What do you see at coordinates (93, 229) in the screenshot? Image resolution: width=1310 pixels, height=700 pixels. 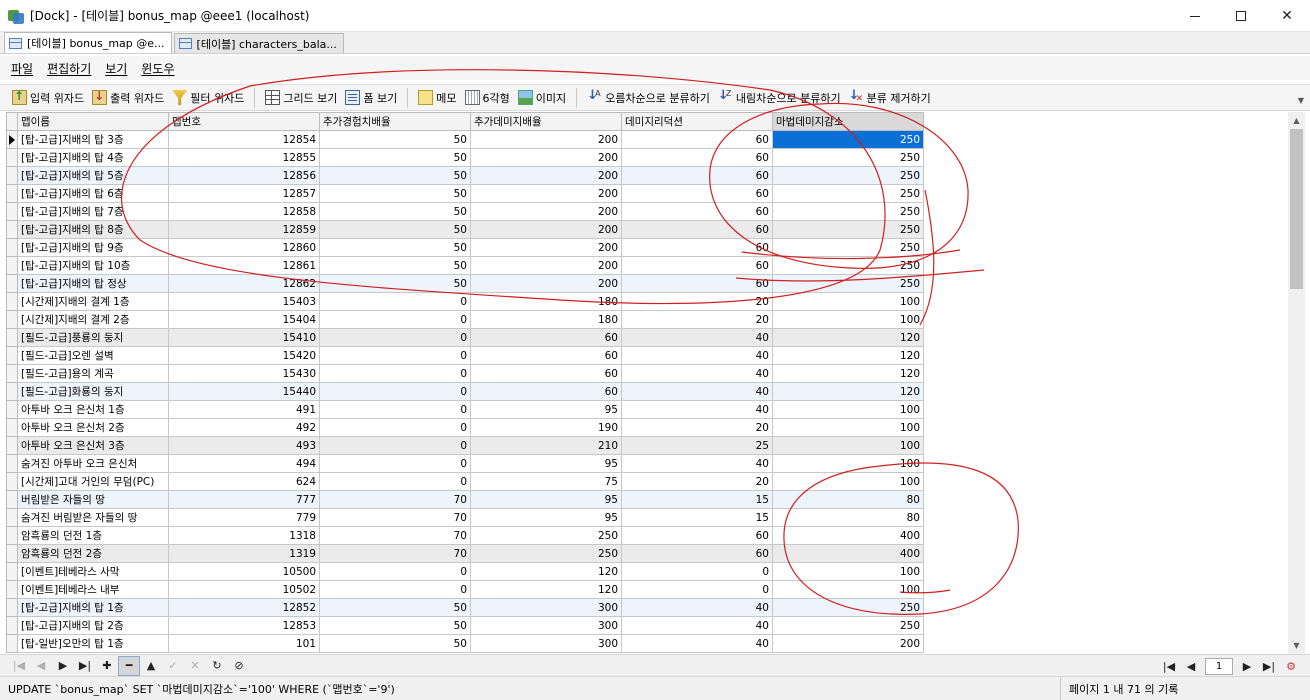 I see `grid-cell: [탑-고급]지배의 탑 8층` at bounding box center [93, 229].